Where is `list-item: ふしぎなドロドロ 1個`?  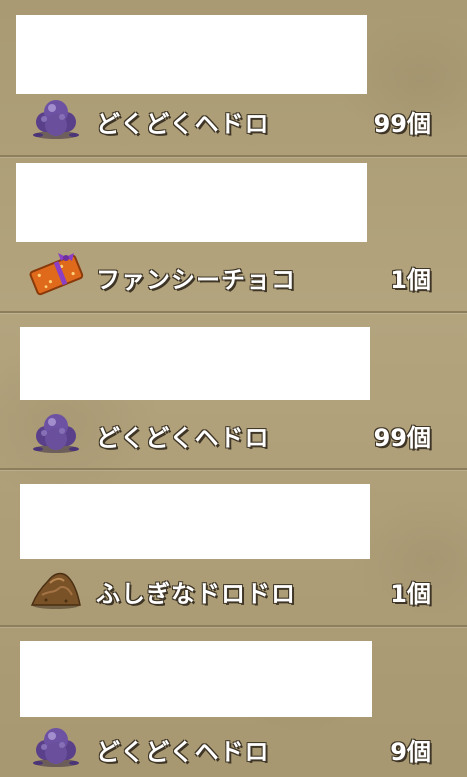 list-item: ふしぎなドロドロ 1個 is located at coordinates (233, 588).